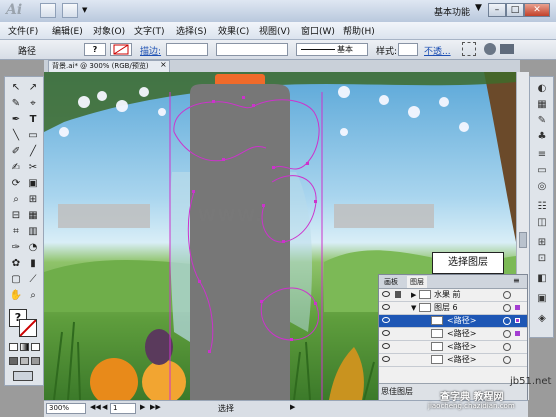 The image size is (556, 417). What do you see at coordinates (252, 49) in the screenshot?
I see `variable-width-profile` at bounding box center [252, 49].